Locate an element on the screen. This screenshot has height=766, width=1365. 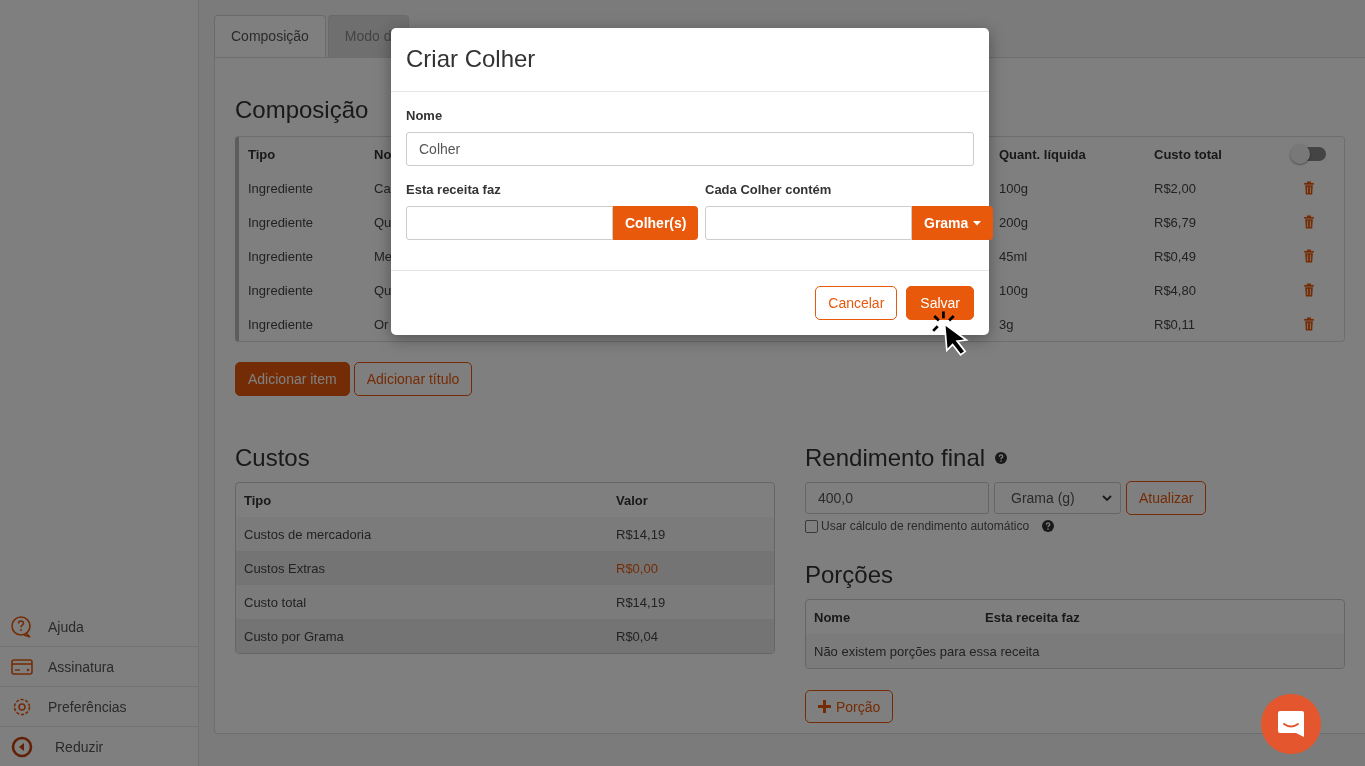
table-cell: Ca is located at coordinates (382, 188).